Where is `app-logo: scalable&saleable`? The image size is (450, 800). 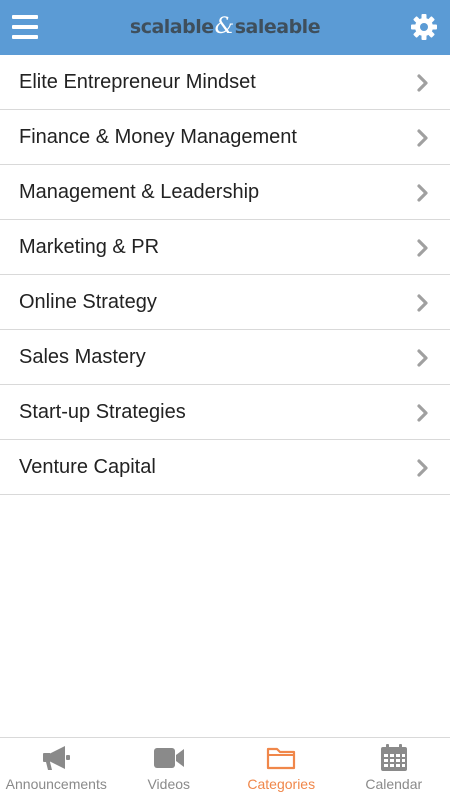 app-logo: scalable&saleable is located at coordinates (225, 27).